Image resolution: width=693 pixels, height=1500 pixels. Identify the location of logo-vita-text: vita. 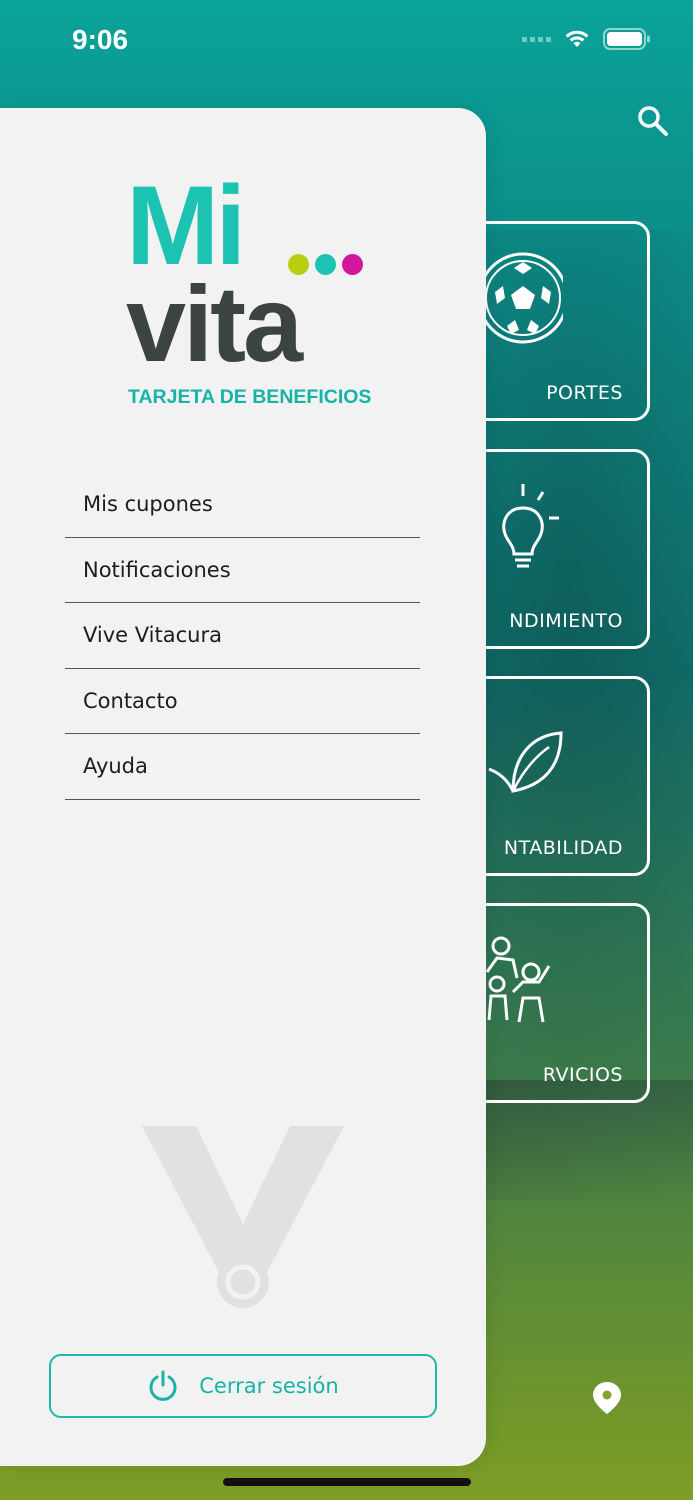
(214, 323).